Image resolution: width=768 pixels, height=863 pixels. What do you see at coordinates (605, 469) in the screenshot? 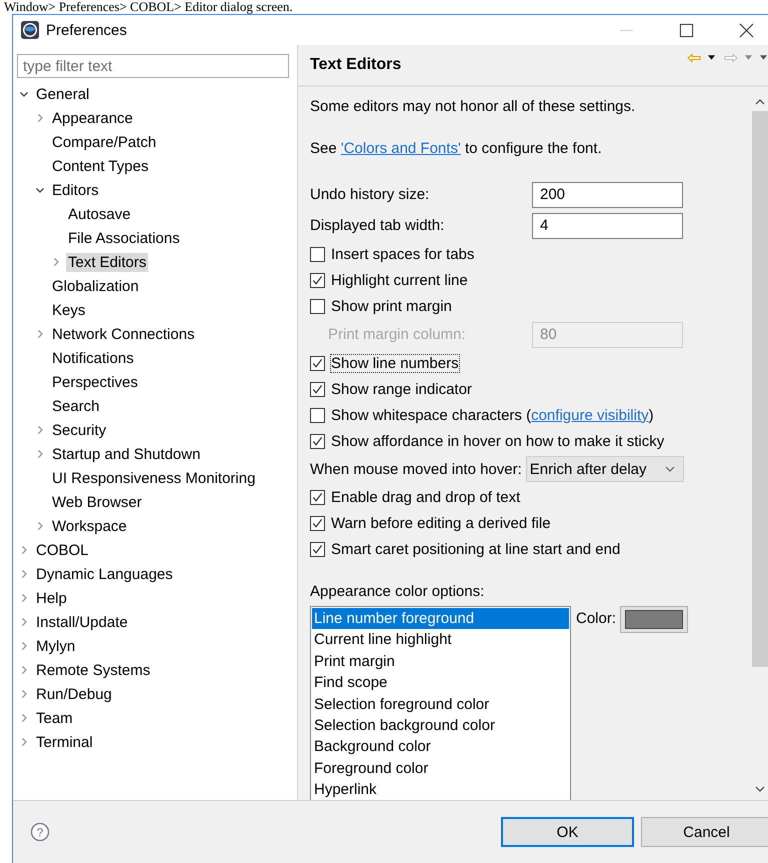
I see `hover-dropdown: Enrich after delay` at bounding box center [605, 469].